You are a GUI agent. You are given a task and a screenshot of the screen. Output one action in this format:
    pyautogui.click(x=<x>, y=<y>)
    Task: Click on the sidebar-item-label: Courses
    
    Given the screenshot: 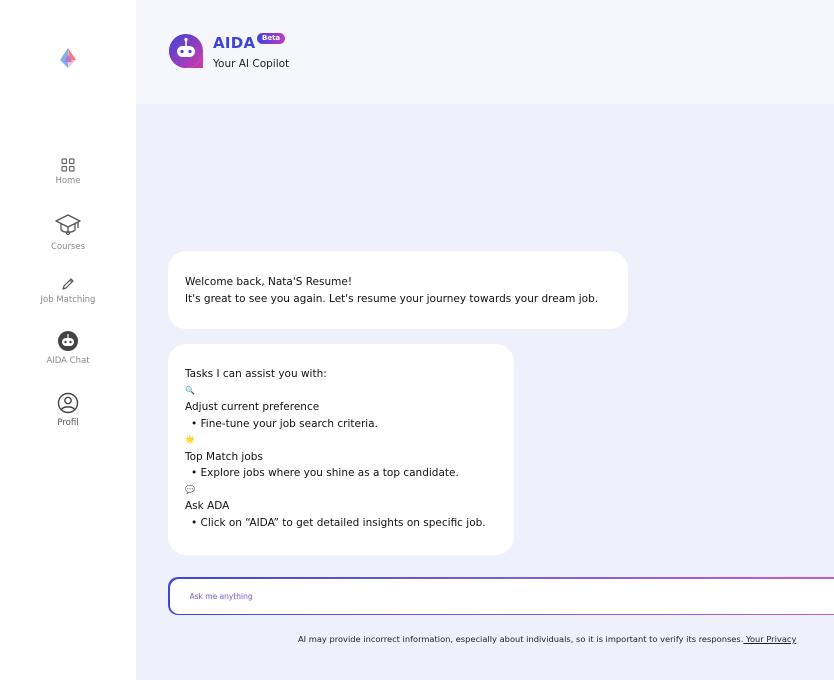 What is the action you would take?
    pyautogui.click(x=68, y=247)
    